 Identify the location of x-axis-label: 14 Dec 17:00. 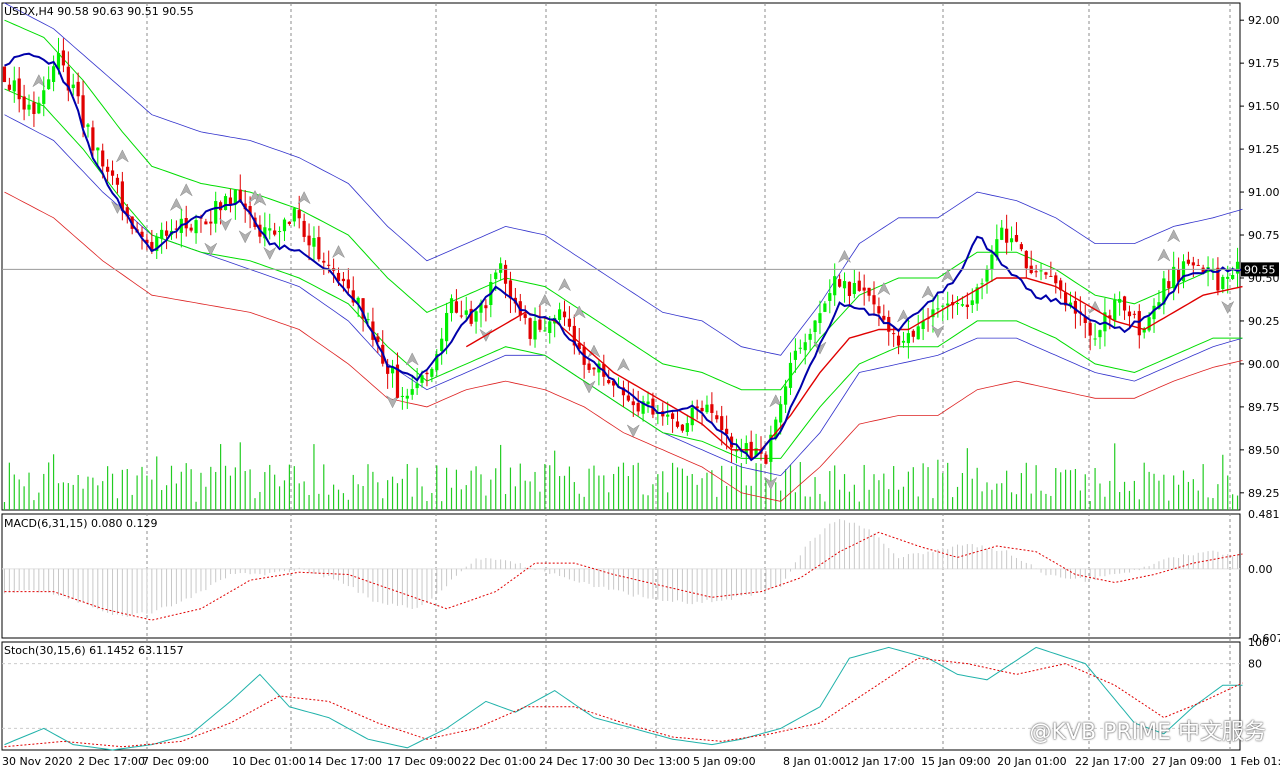
(345, 761).